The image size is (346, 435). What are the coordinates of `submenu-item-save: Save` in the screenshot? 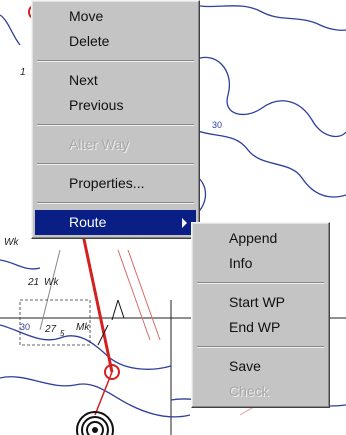 It's located at (260, 366).